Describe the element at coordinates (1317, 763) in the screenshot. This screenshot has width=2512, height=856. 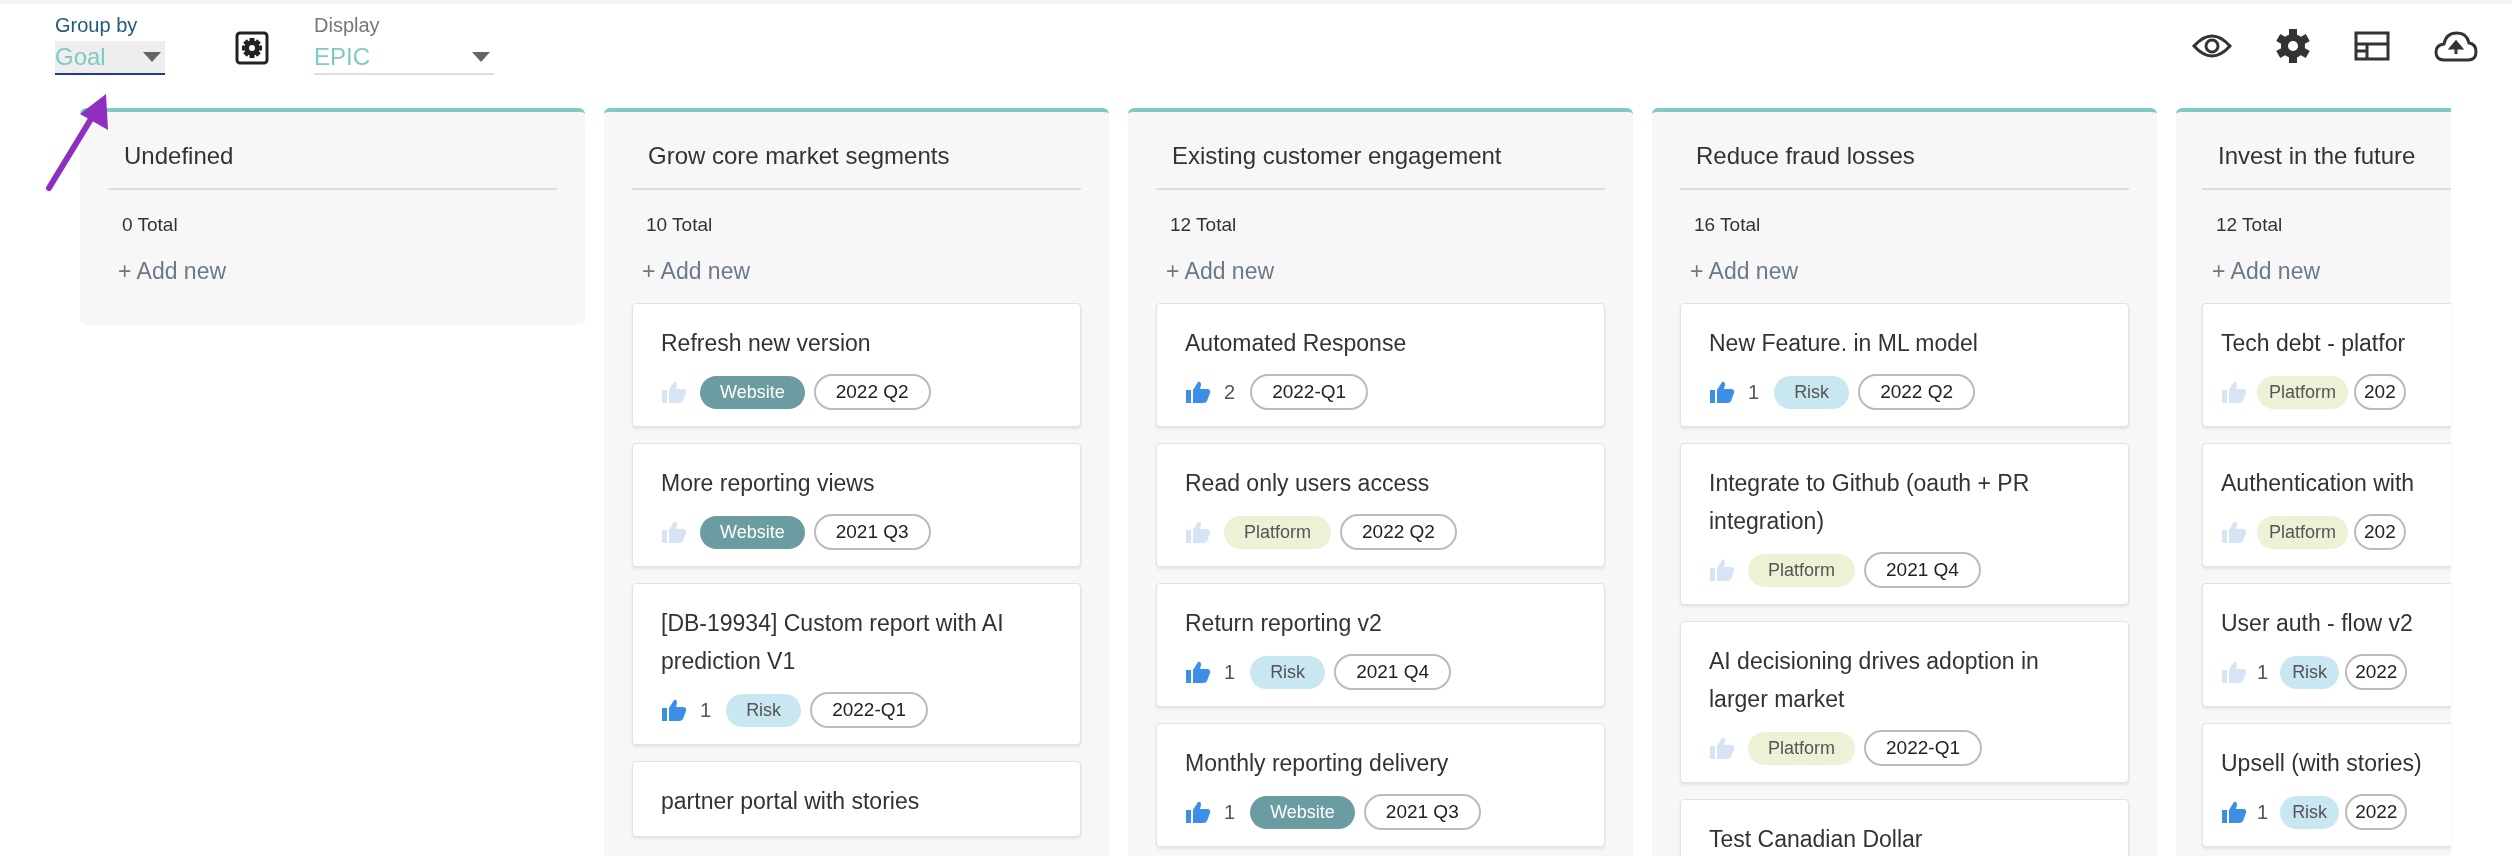
I see `card-title: Monthly reporting delivery` at that location.